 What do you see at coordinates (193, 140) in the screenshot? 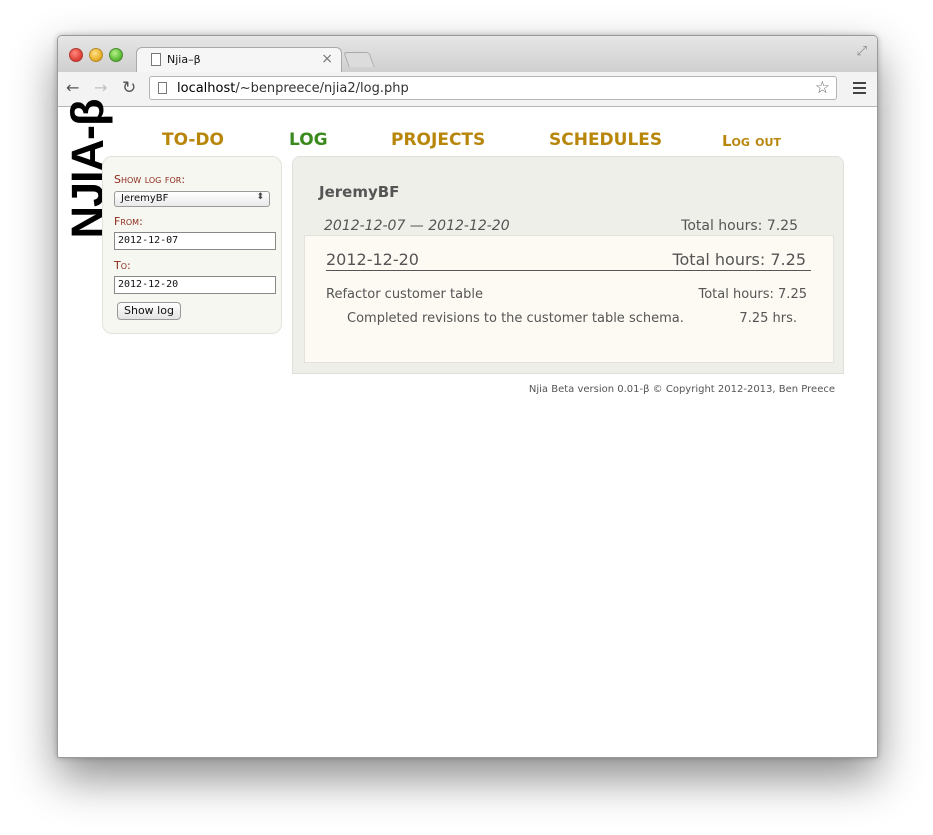
I see `nav-todo: TO-DO` at bounding box center [193, 140].